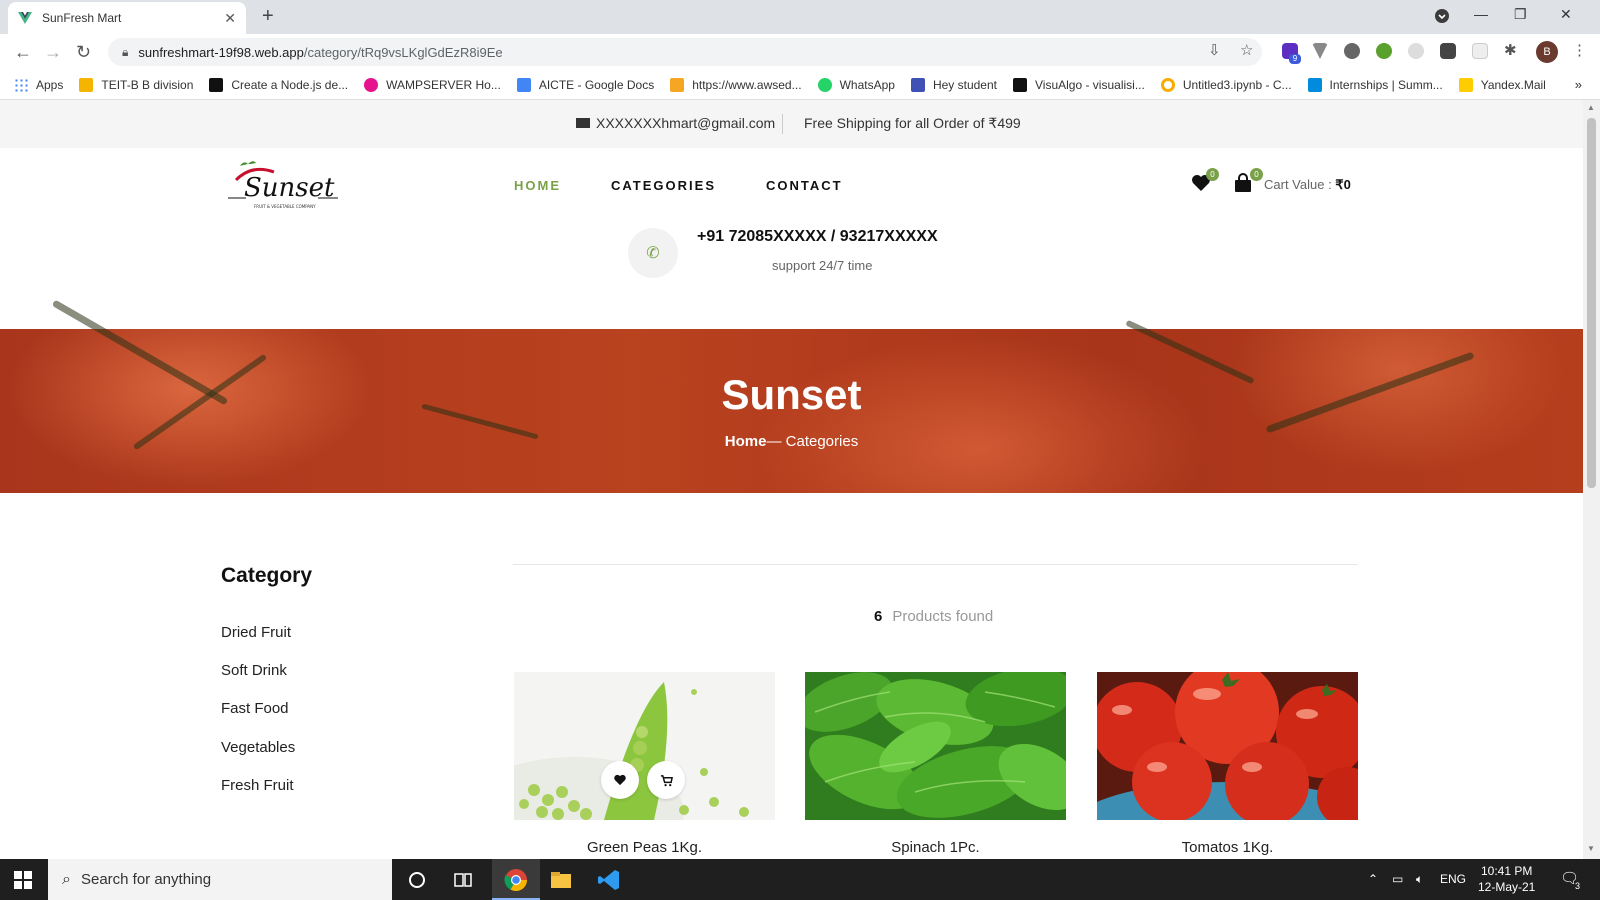  What do you see at coordinates (463, 880) in the screenshot?
I see `task-view-icon` at bounding box center [463, 880].